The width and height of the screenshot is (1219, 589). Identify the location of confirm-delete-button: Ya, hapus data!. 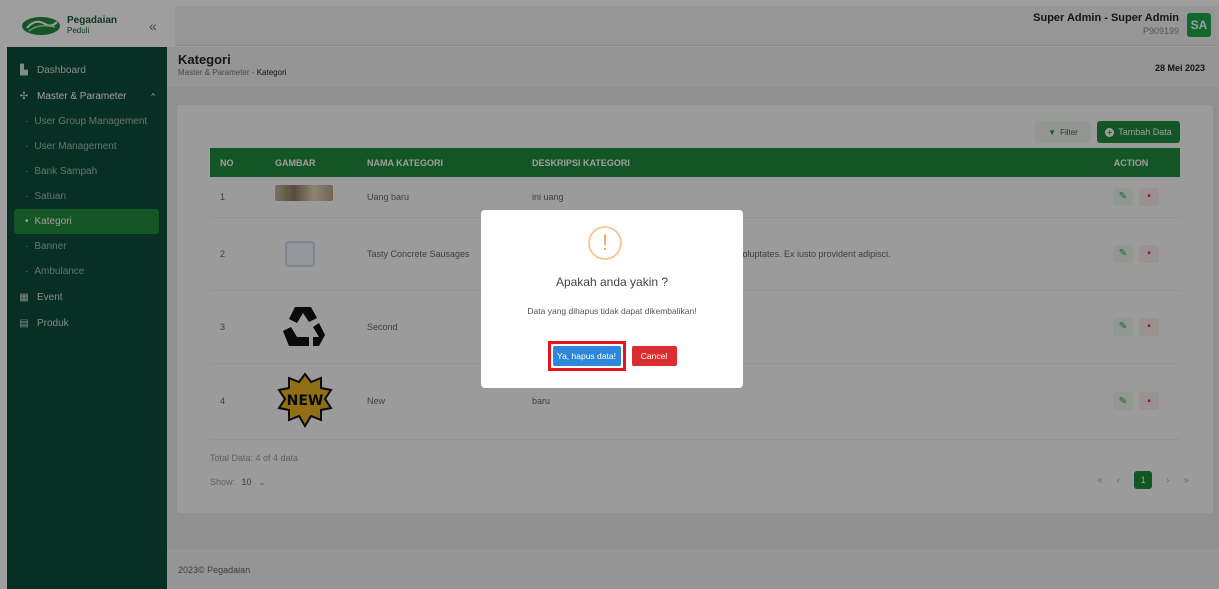
(586, 356).